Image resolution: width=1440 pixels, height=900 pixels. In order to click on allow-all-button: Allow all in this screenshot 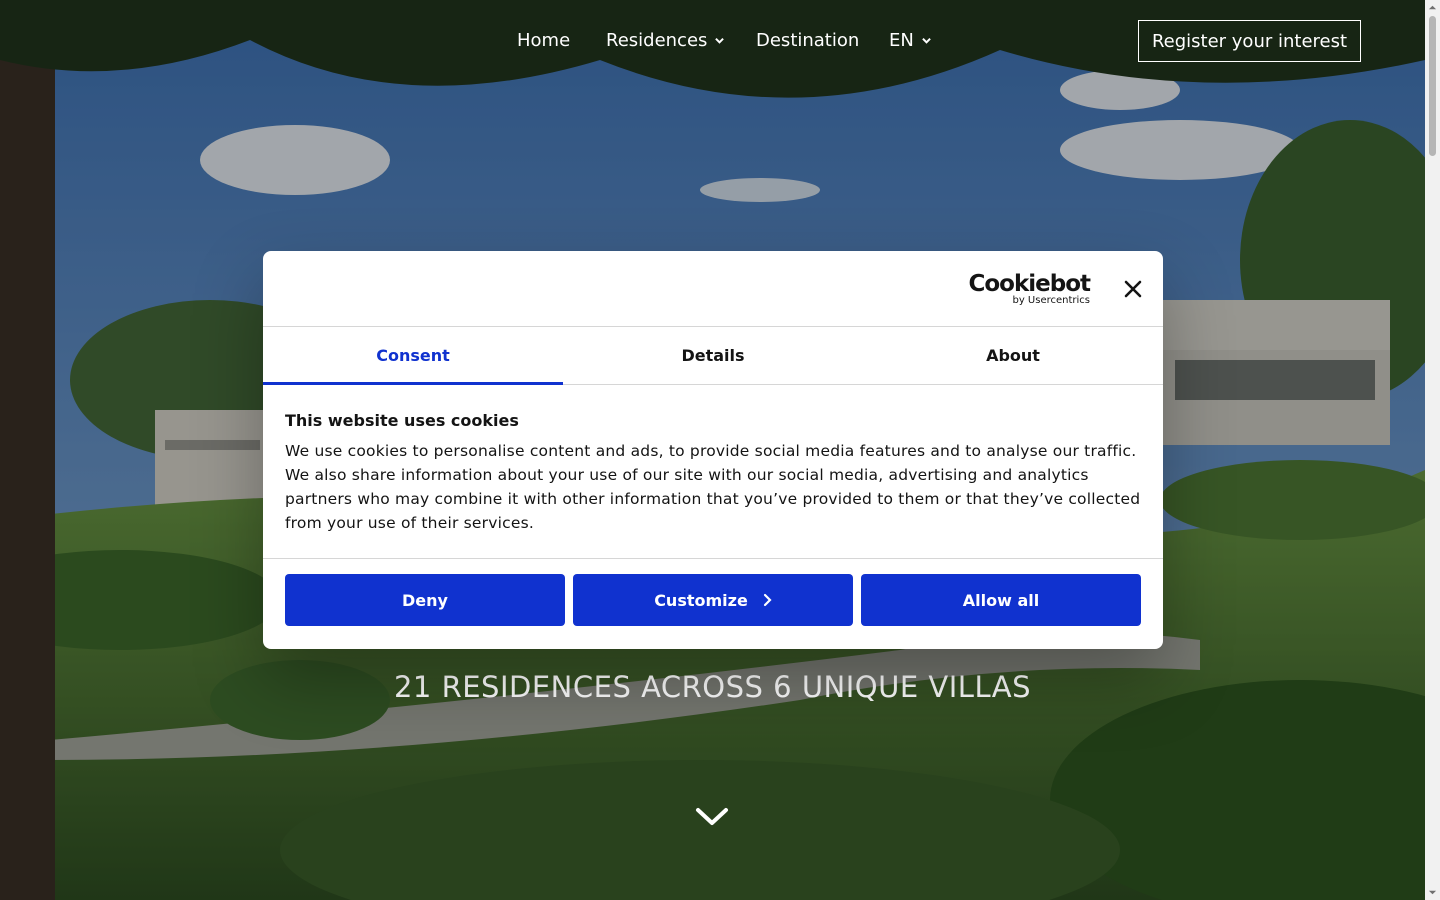, I will do `click(1001, 600)`.